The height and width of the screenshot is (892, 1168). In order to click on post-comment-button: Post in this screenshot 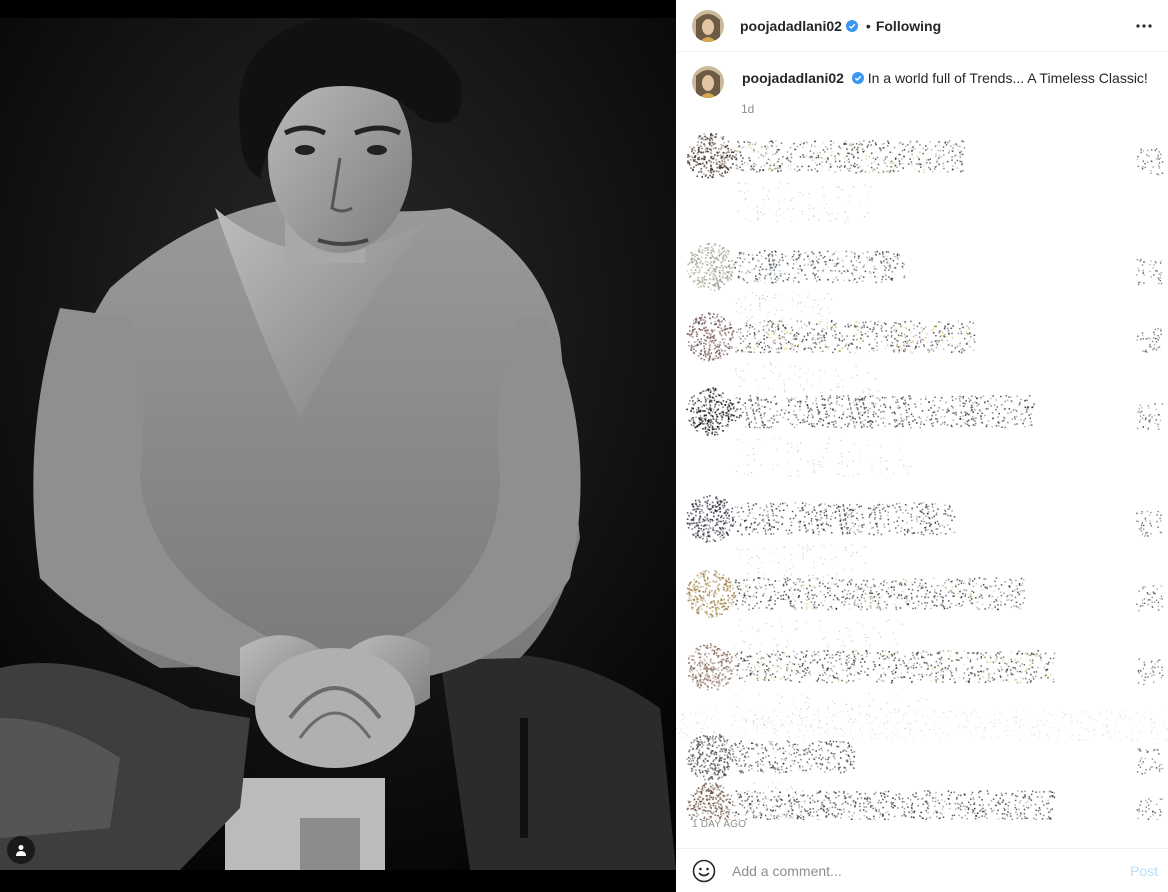, I will do `click(1144, 871)`.